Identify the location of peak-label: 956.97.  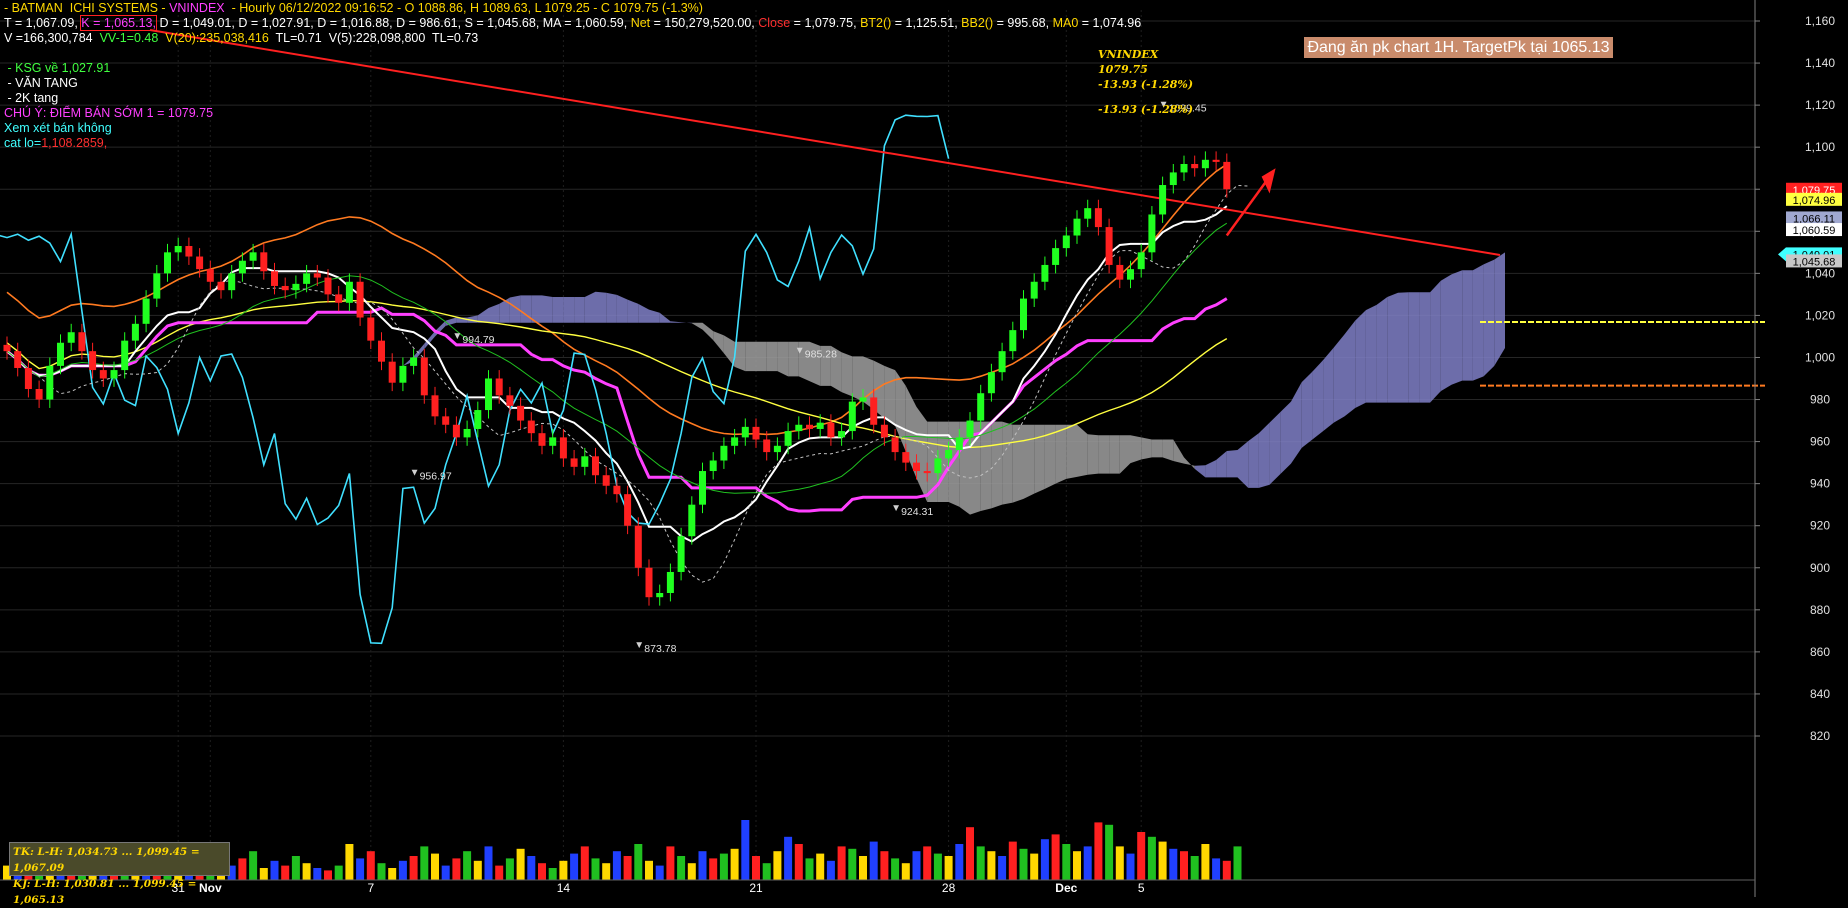
(436, 476).